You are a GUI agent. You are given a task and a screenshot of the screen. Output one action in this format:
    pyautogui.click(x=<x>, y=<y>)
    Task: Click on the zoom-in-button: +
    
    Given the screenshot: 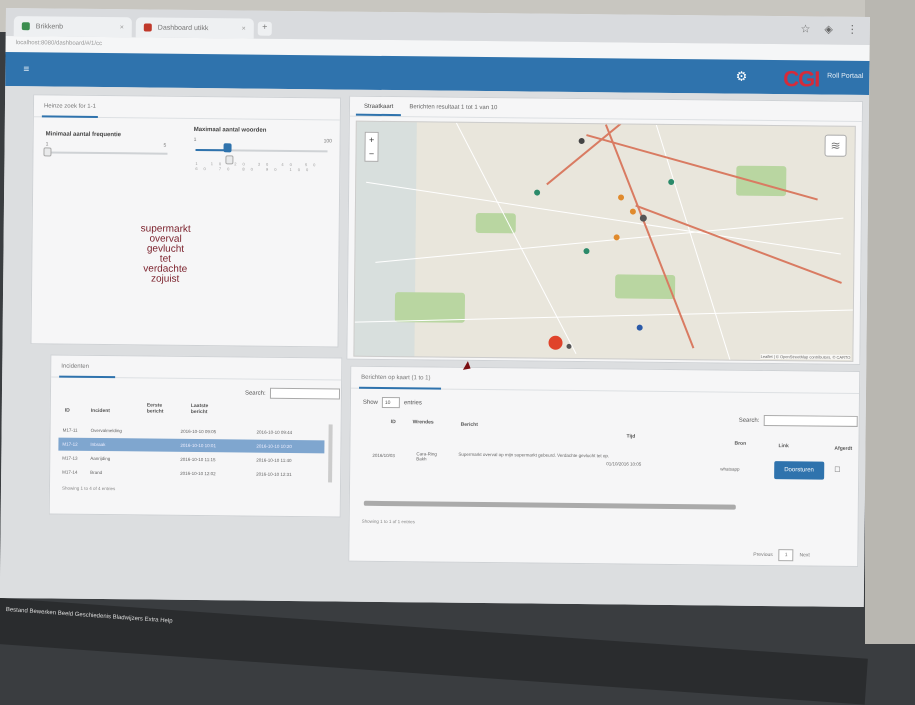 What is the action you would take?
    pyautogui.click(x=372, y=140)
    